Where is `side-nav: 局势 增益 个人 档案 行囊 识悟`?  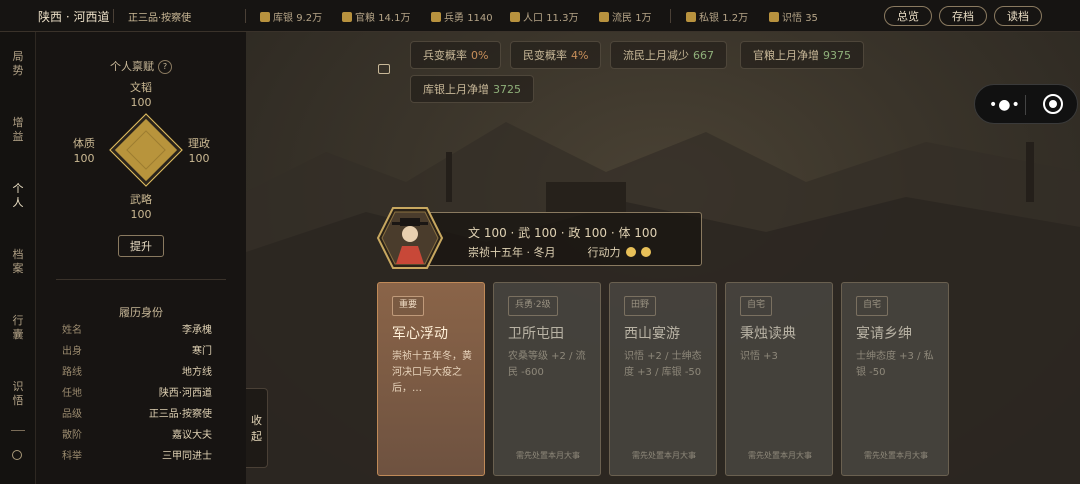 side-nav: 局势 增益 个人 档案 行囊 识悟 is located at coordinates (18, 258).